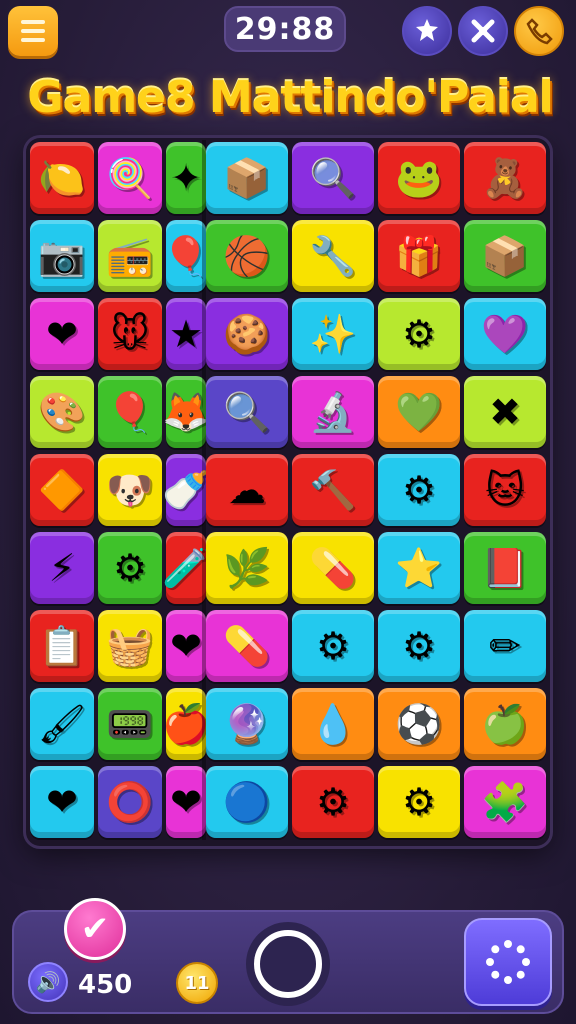 This screenshot has height=1024, width=576. What do you see at coordinates (33, 31) in the screenshot?
I see `menu-button` at bounding box center [33, 31].